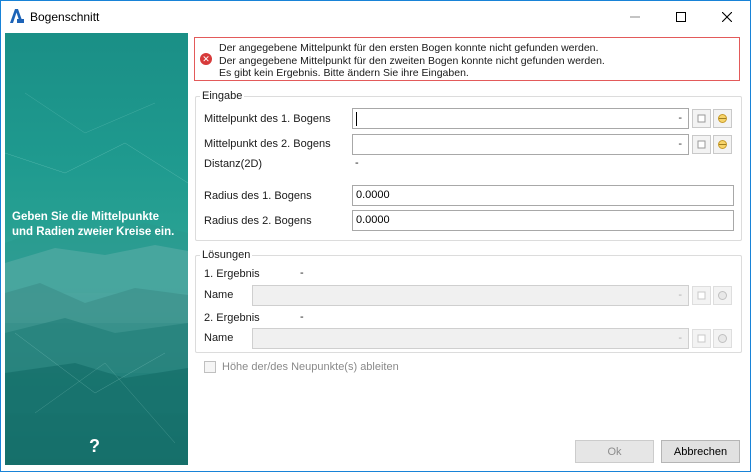  What do you see at coordinates (543, 220) in the screenshot?
I see `radius2-input: 0.0000` at bounding box center [543, 220].